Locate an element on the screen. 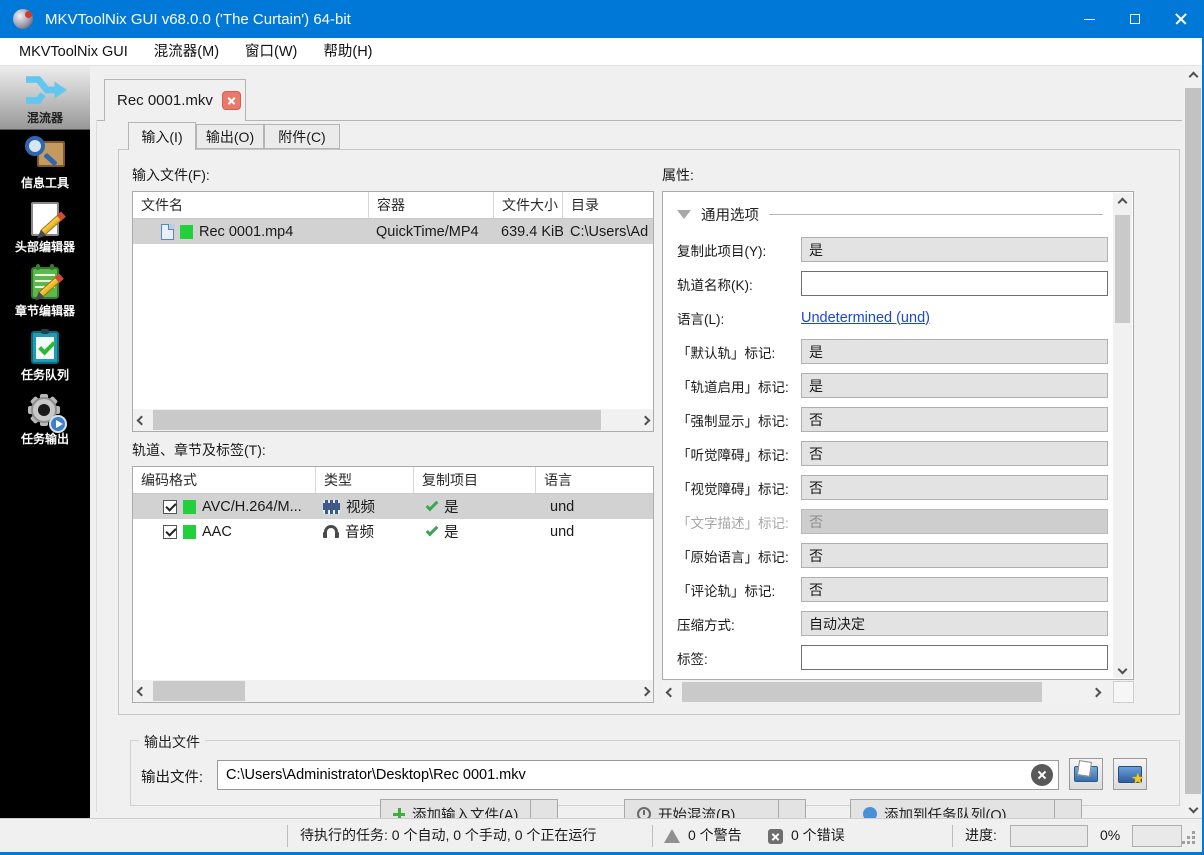 Image resolution: width=1204 pixels, height=855 pixels. column-header-directory: 目录 is located at coordinates (608, 205).